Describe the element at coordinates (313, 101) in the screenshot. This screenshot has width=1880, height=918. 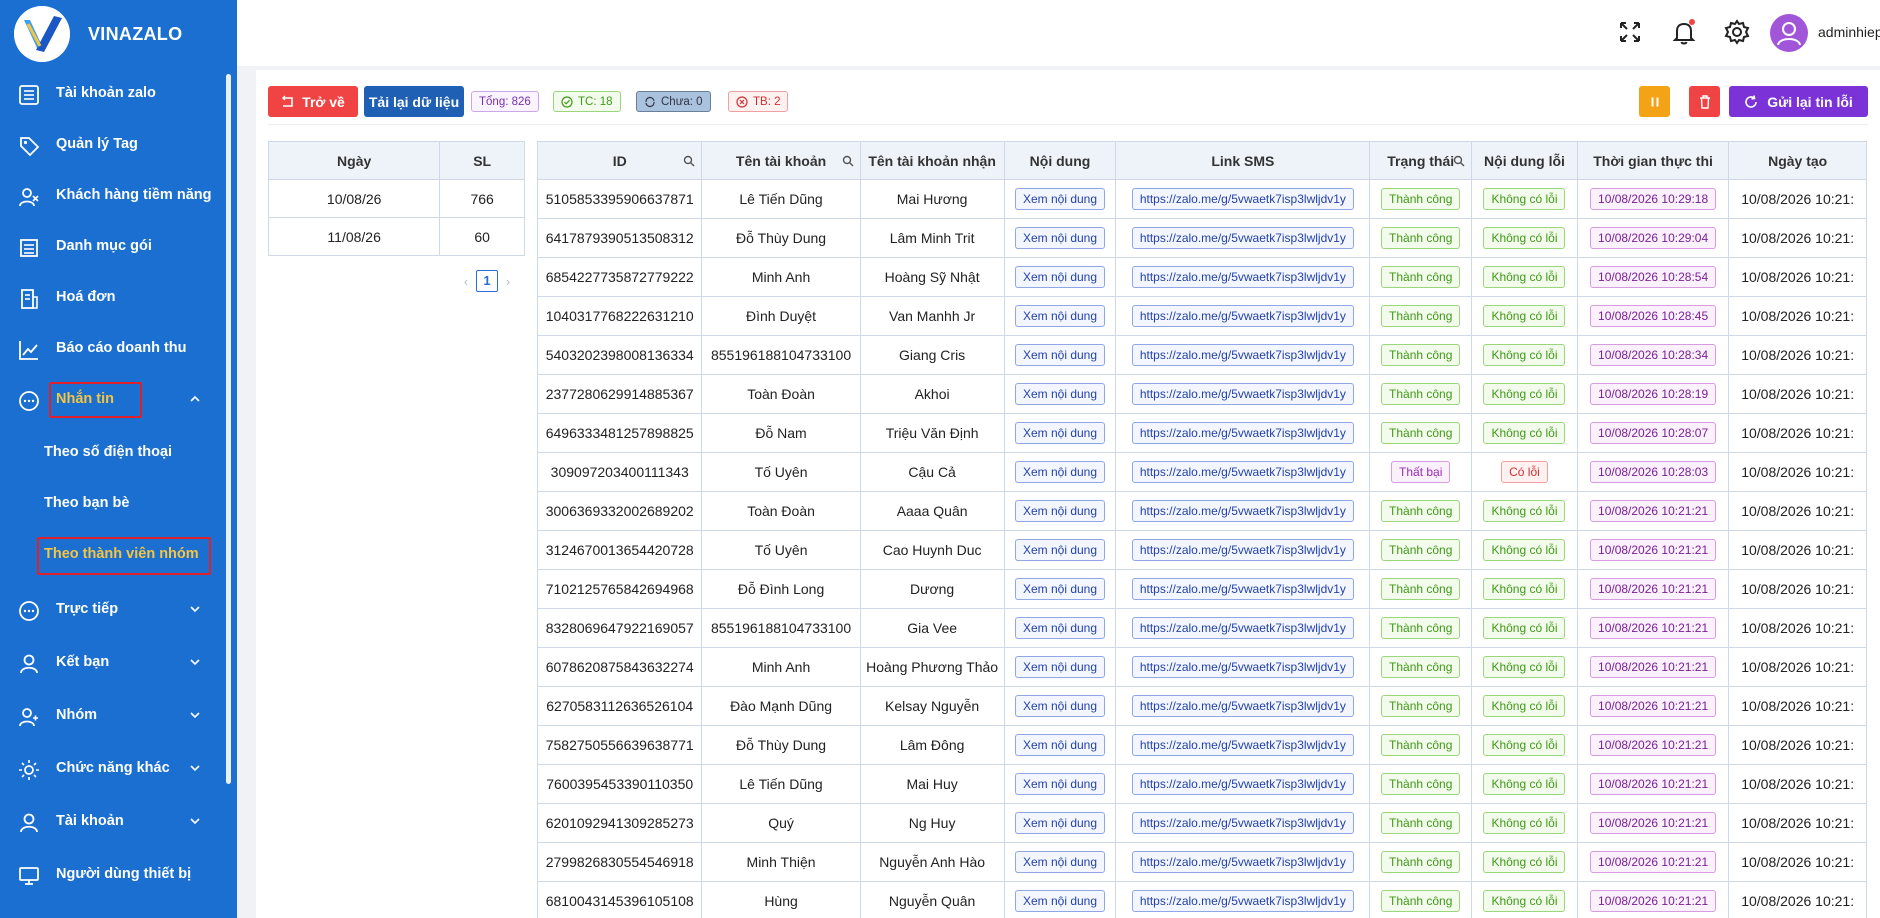
I see `back-button: Trở về` at that location.